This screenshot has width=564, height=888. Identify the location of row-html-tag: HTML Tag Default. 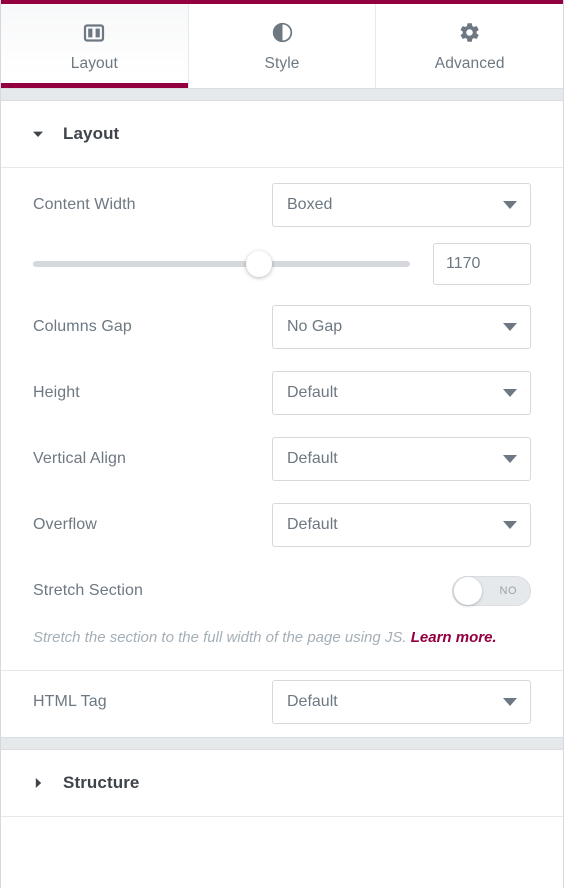
(282, 704).